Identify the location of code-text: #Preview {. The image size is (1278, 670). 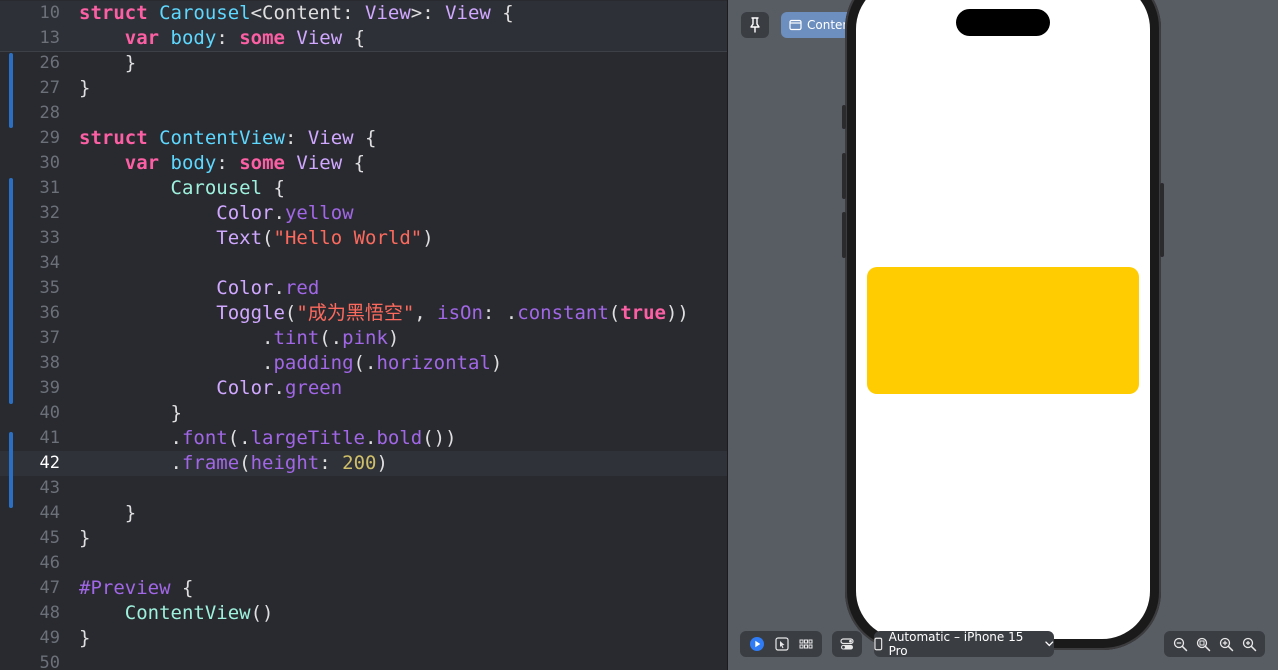
(136, 588).